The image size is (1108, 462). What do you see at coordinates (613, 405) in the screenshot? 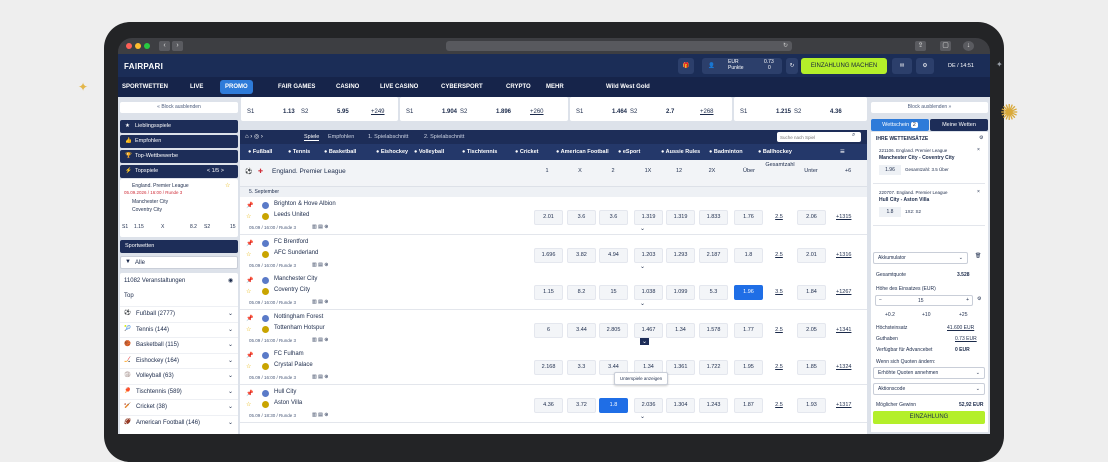
I see `odd-button: 1.8` at bounding box center [613, 405].